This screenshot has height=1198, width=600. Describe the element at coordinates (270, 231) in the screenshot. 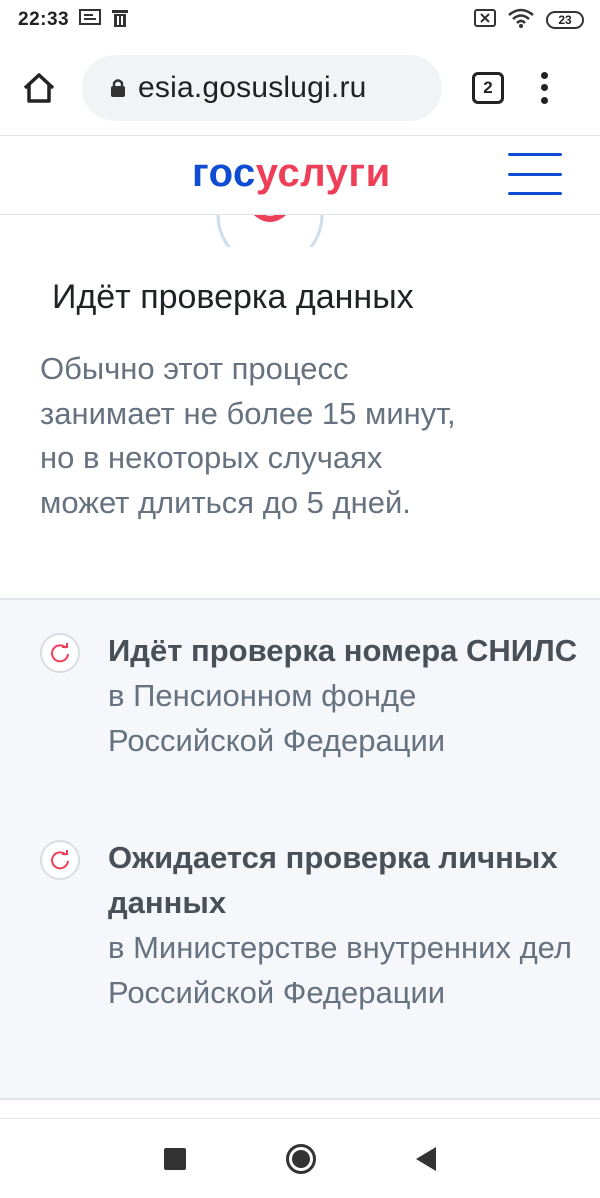

I see `loading-spinner-icon` at that location.